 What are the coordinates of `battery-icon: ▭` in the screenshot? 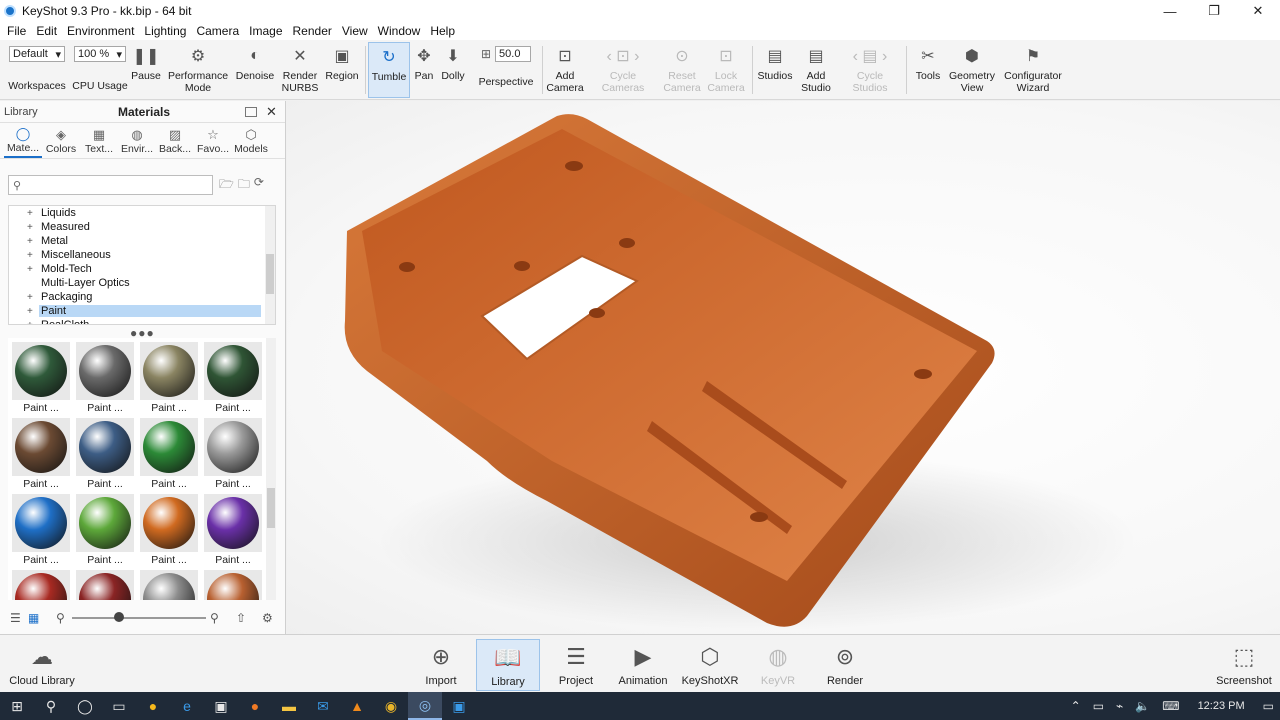 It's located at (1098, 706).